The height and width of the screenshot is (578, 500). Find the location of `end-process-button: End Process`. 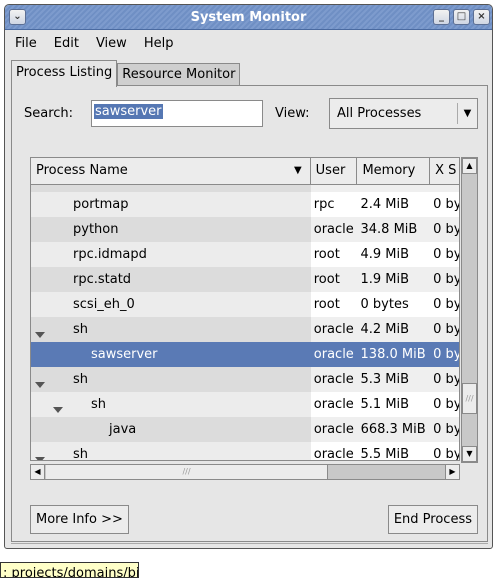

end-process-button: End Process is located at coordinates (432, 519).